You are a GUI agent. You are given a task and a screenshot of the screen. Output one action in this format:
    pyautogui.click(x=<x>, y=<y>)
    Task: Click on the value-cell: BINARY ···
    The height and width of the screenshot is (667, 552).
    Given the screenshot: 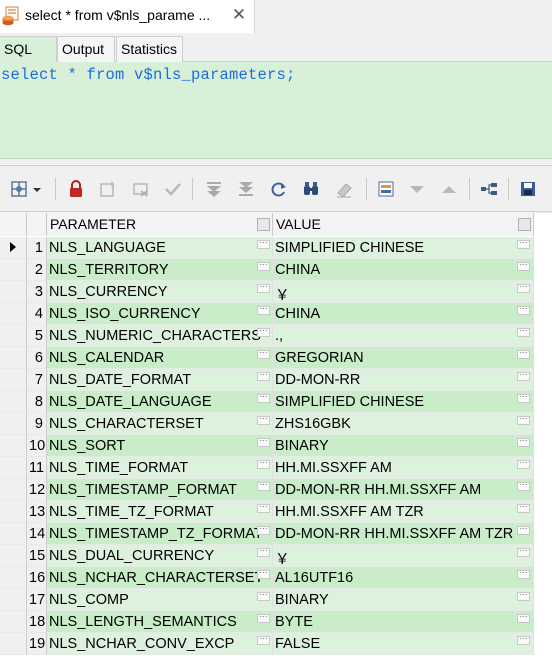 What is the action you would take?
    pyautogui.click(x=403, y=446)
    